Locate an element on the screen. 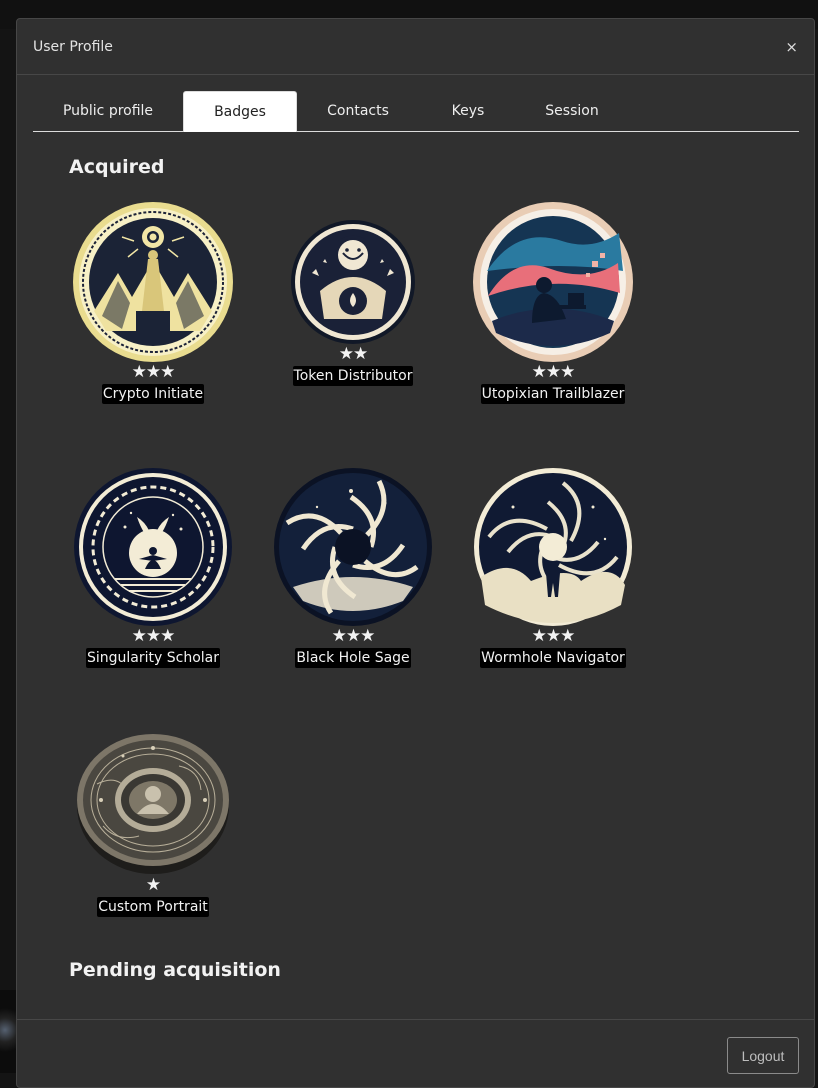 The width and height of the screenshot is (818, 1088). tab-public-profile: Public profile is located at coordinates (108, 111).